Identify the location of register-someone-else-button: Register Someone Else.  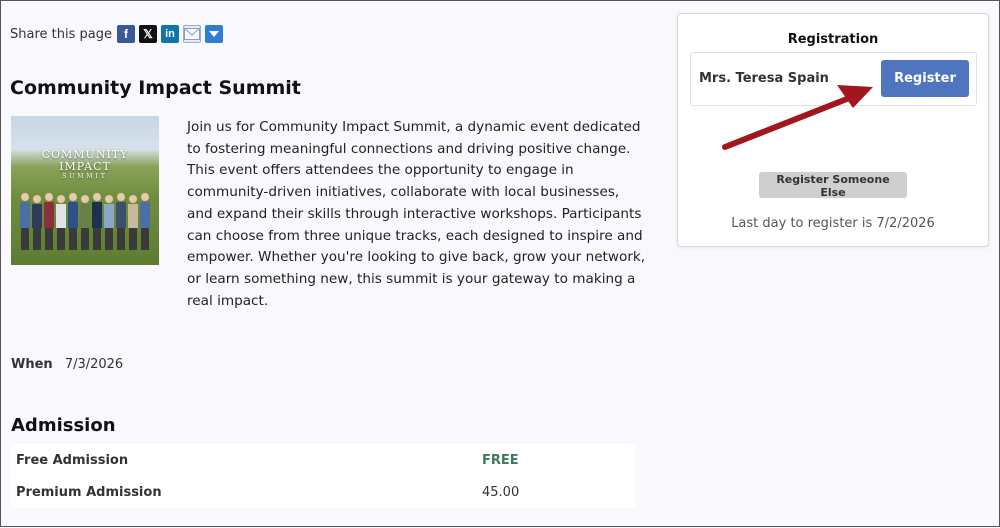
(833, 185).